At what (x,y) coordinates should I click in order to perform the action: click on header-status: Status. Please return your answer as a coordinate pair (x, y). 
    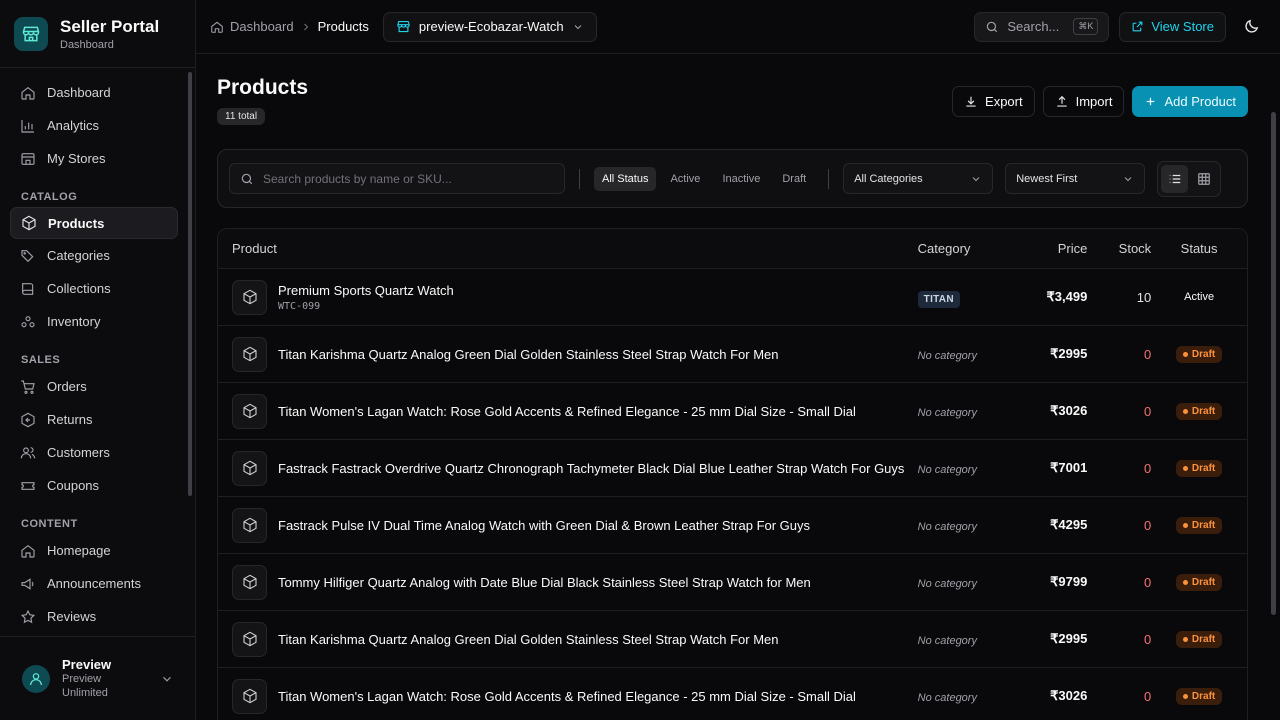
    Looking at the image, I should click on (1199, 248).